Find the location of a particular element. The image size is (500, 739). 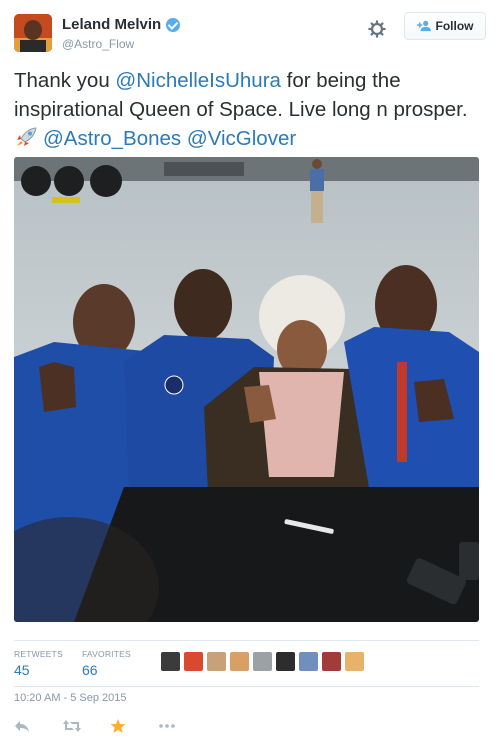

verified-badge-icon is located at coordinates (173, 24).